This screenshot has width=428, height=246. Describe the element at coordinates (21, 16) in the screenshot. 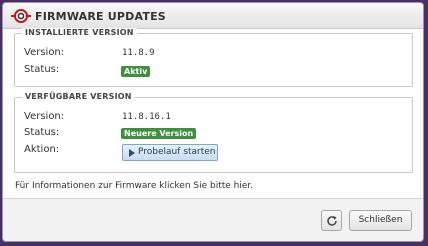

I see `circle-o-logo-icon` at that location.